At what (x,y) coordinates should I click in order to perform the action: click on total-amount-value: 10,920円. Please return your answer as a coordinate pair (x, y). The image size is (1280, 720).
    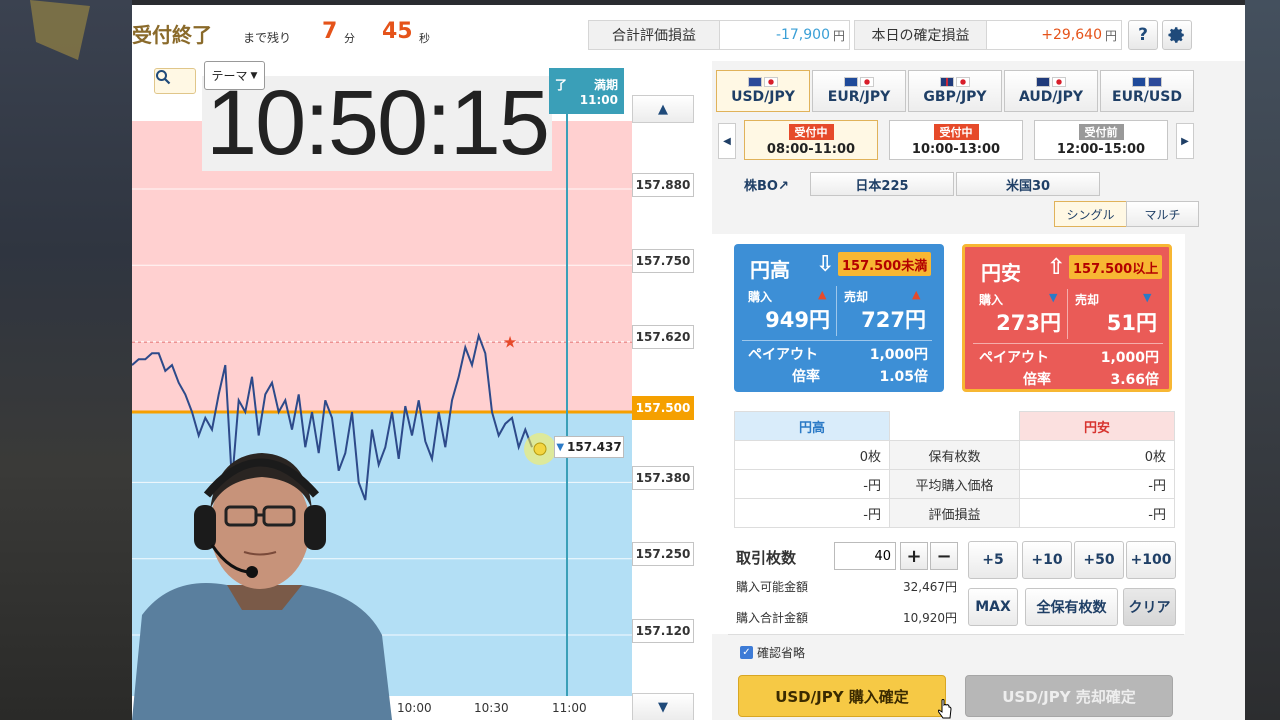
    Looking at the image, I should click on (930, 618).